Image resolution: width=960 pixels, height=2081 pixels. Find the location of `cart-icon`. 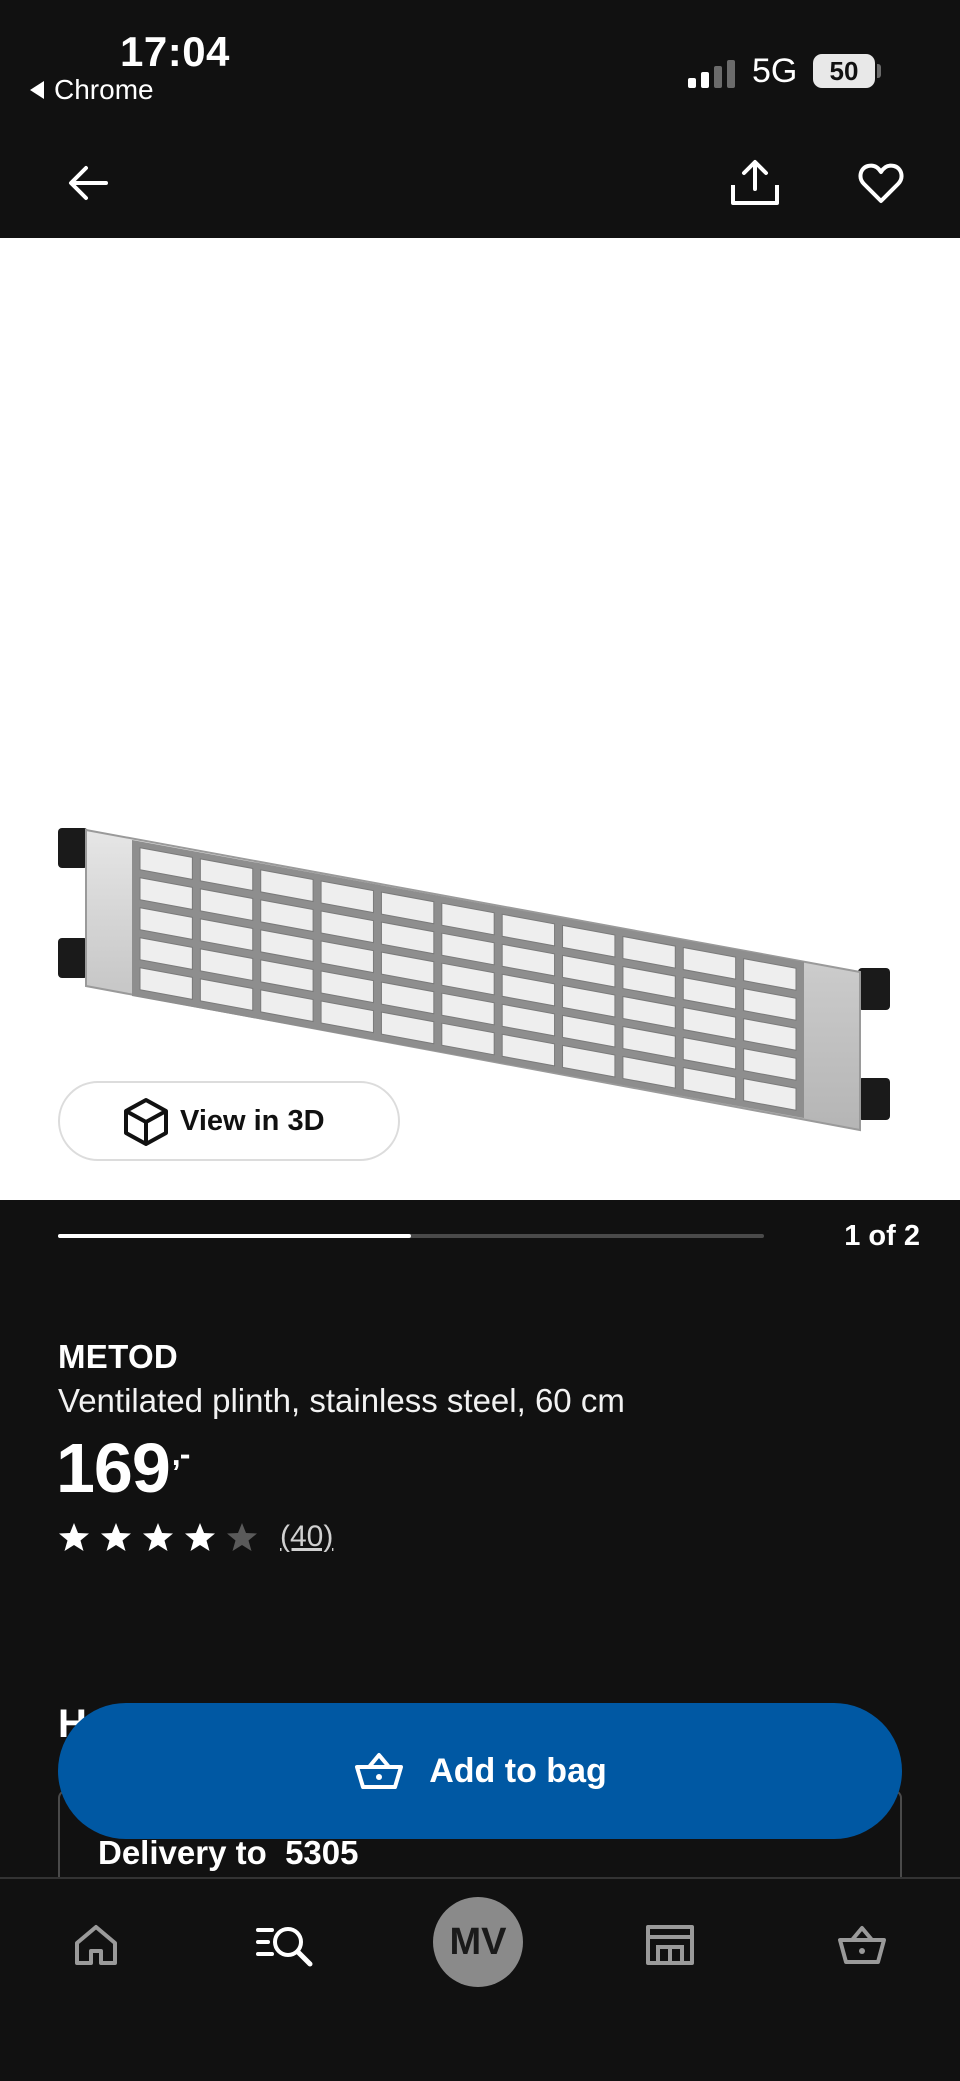

cart-icon is located at coordinates (862, 1945).